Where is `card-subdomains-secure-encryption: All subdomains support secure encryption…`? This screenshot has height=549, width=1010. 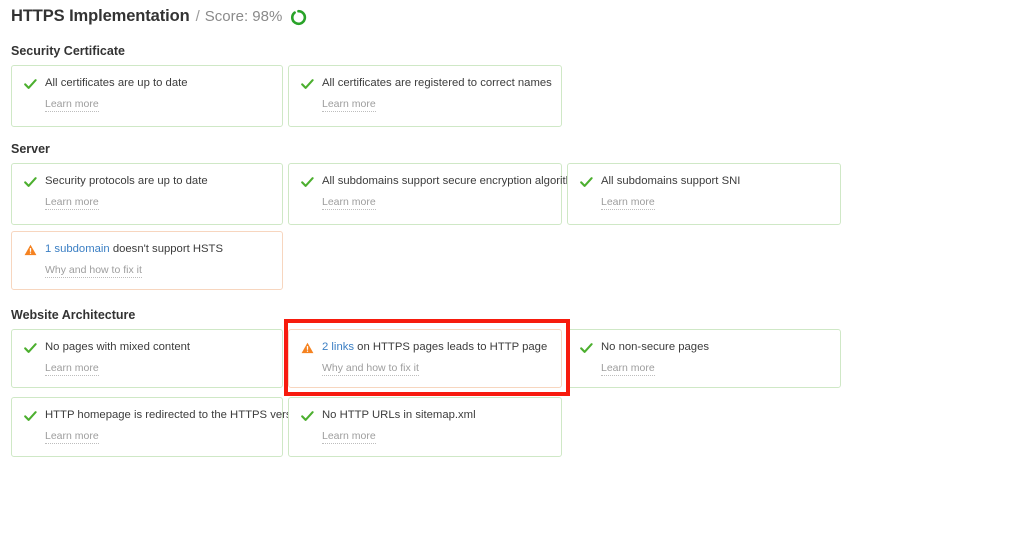 card-subdomains-secure-encryption: All subdomains support secure encryption… is located at coordinates (437, 194).